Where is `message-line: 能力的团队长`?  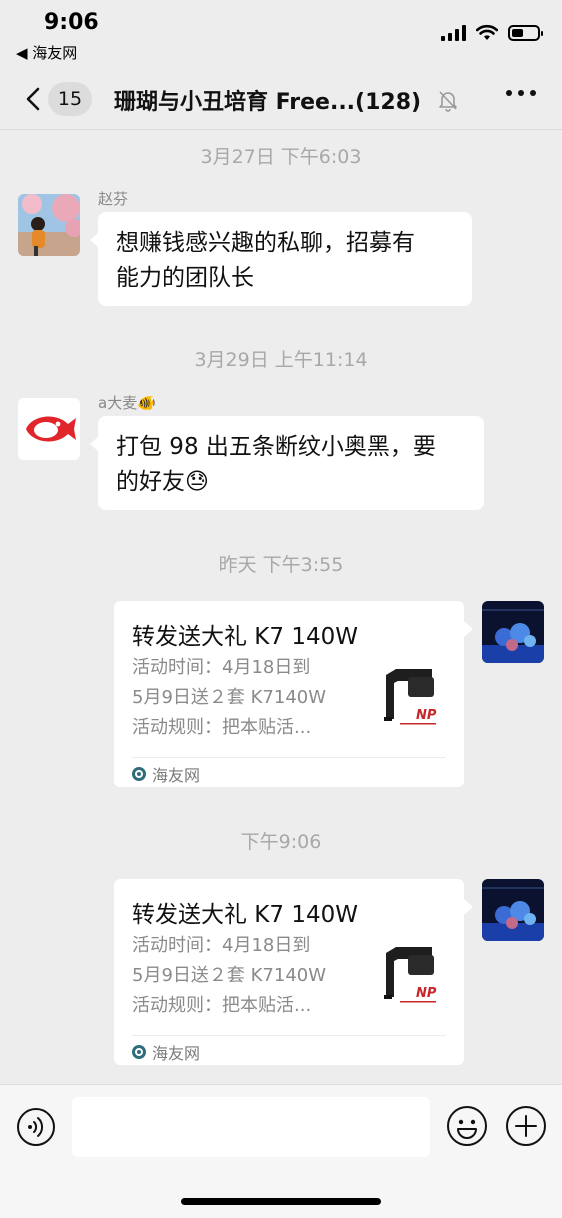
message-line: 能力的团队长 is located at coordinates (185, 278).